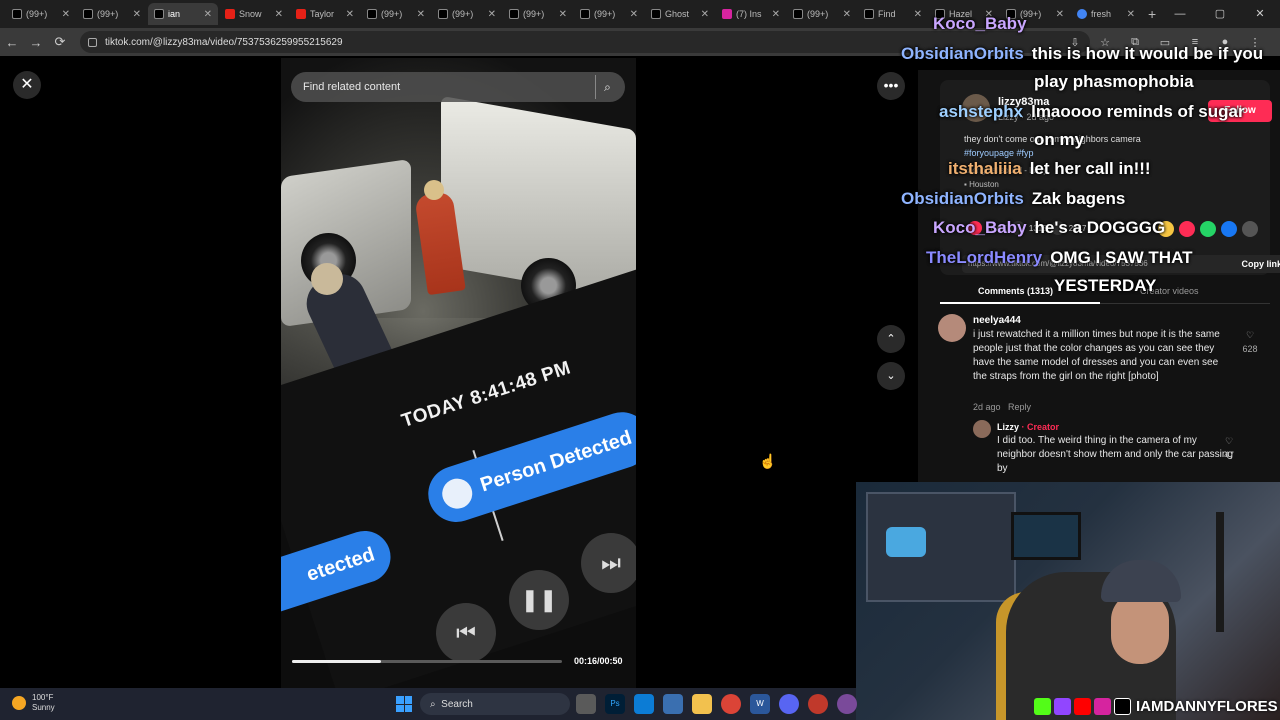 This screenshot has width=1280, height=720. What do you see at coordinates (702, 704) in the screenshot?
I see `file-explorer-icon` at bounding box center [702, 704].